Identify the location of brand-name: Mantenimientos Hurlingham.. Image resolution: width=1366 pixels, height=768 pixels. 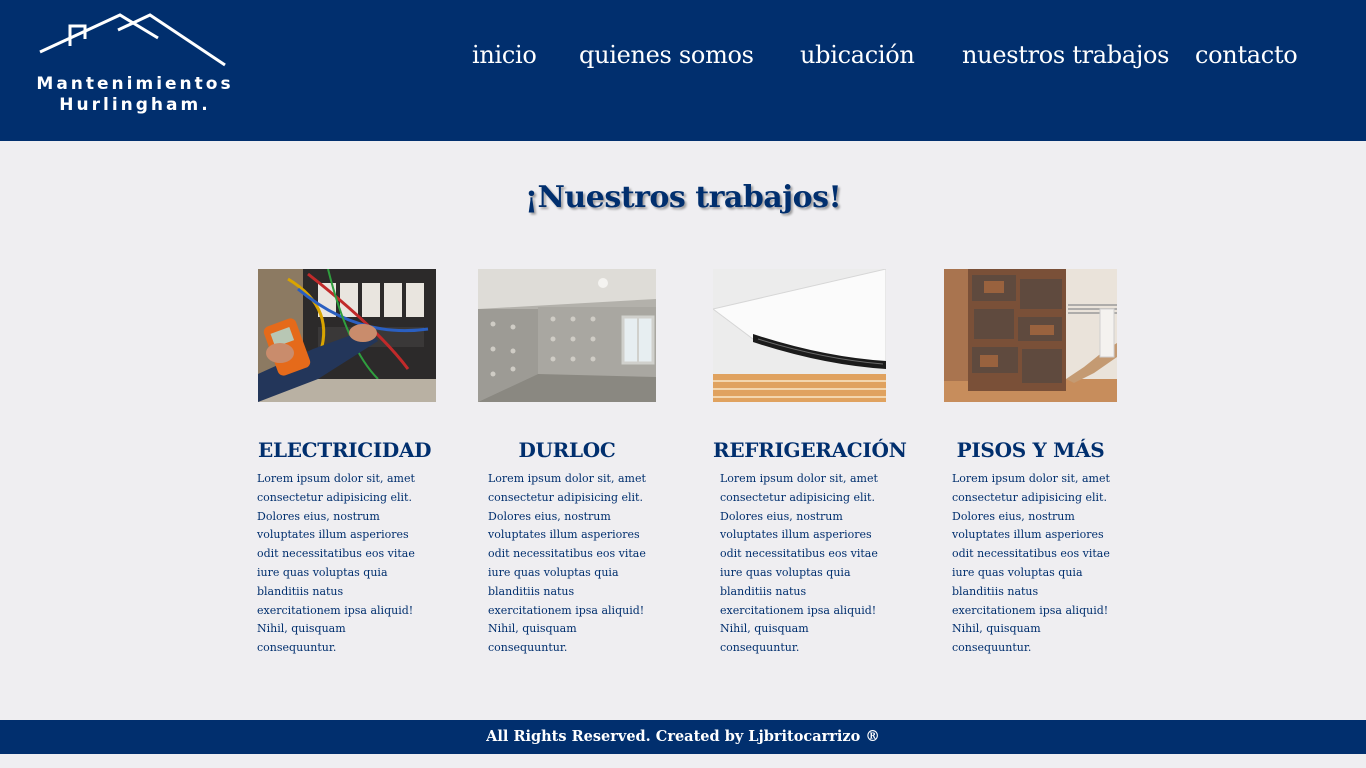
(135, 95).